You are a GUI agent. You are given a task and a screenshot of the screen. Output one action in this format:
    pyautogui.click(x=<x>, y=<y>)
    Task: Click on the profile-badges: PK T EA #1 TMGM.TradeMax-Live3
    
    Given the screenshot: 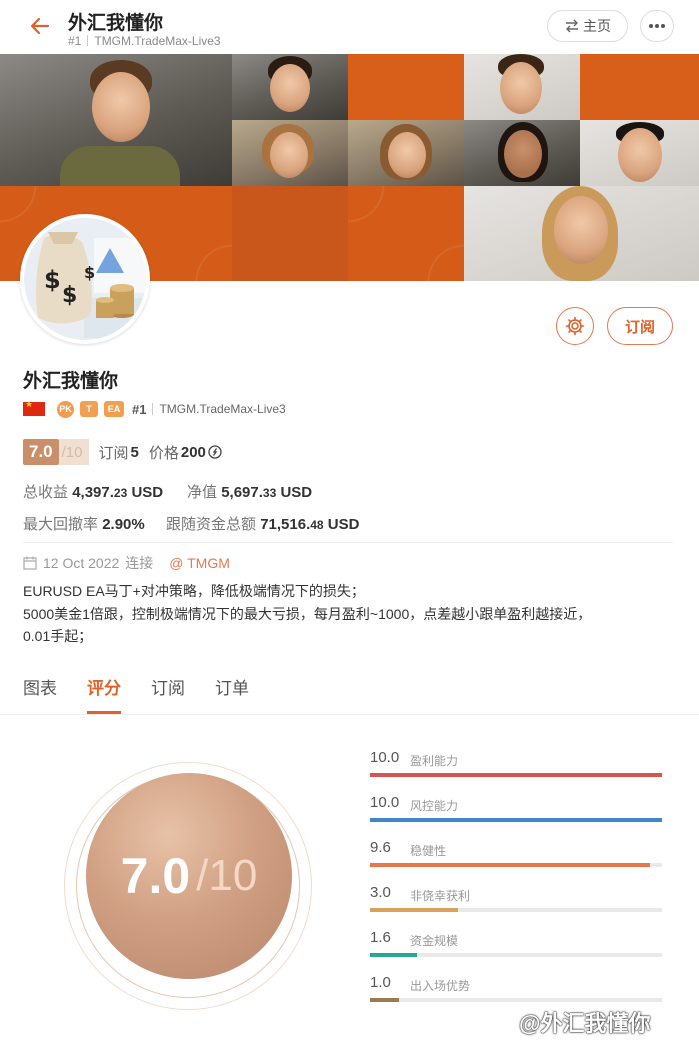 What is the action you would take?
    pyautogui.click(x=154, y=409)
    